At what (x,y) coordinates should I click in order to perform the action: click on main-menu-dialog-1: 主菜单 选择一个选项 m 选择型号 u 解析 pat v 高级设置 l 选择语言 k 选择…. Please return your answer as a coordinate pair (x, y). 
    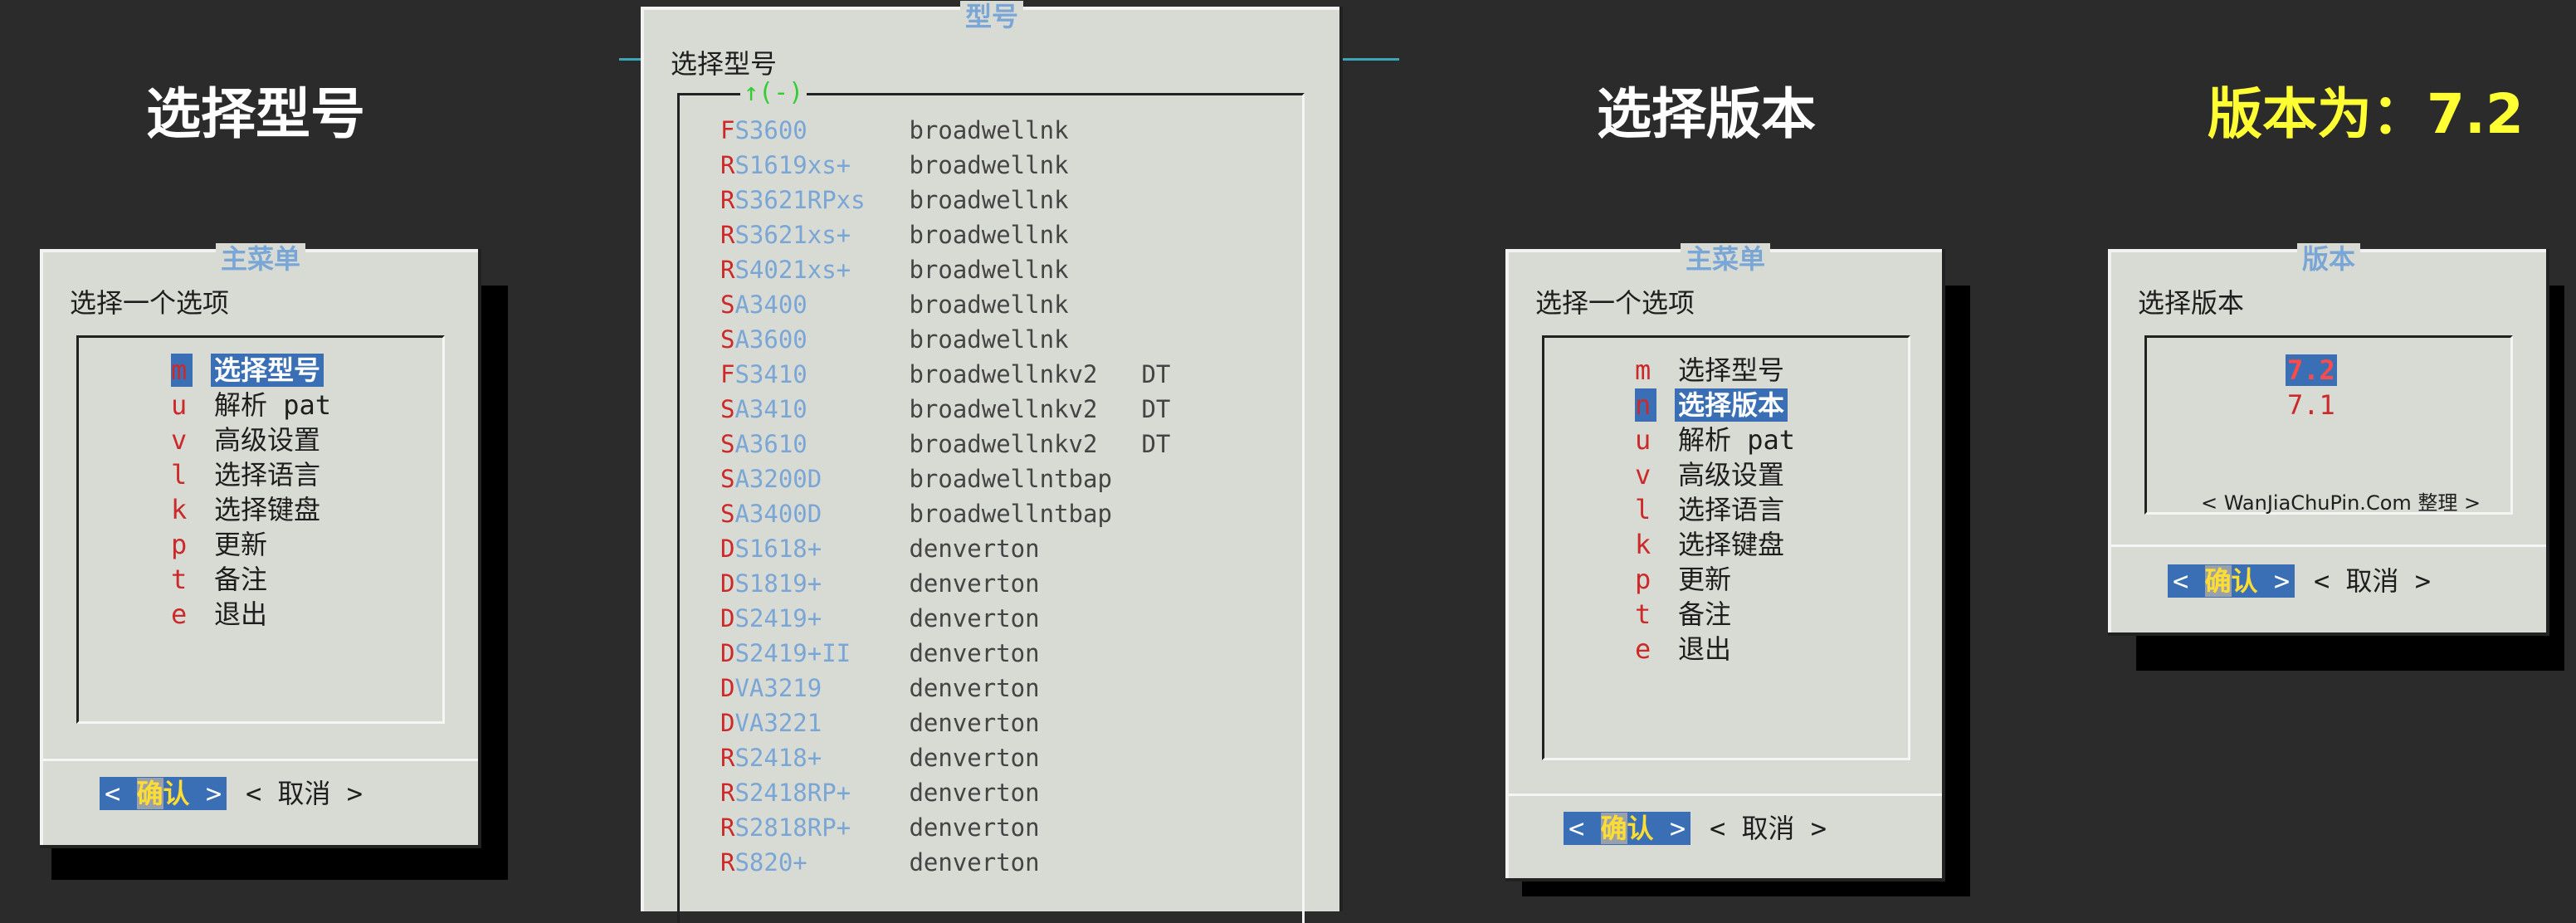
    Looking at the image, I should click on (260, 545).